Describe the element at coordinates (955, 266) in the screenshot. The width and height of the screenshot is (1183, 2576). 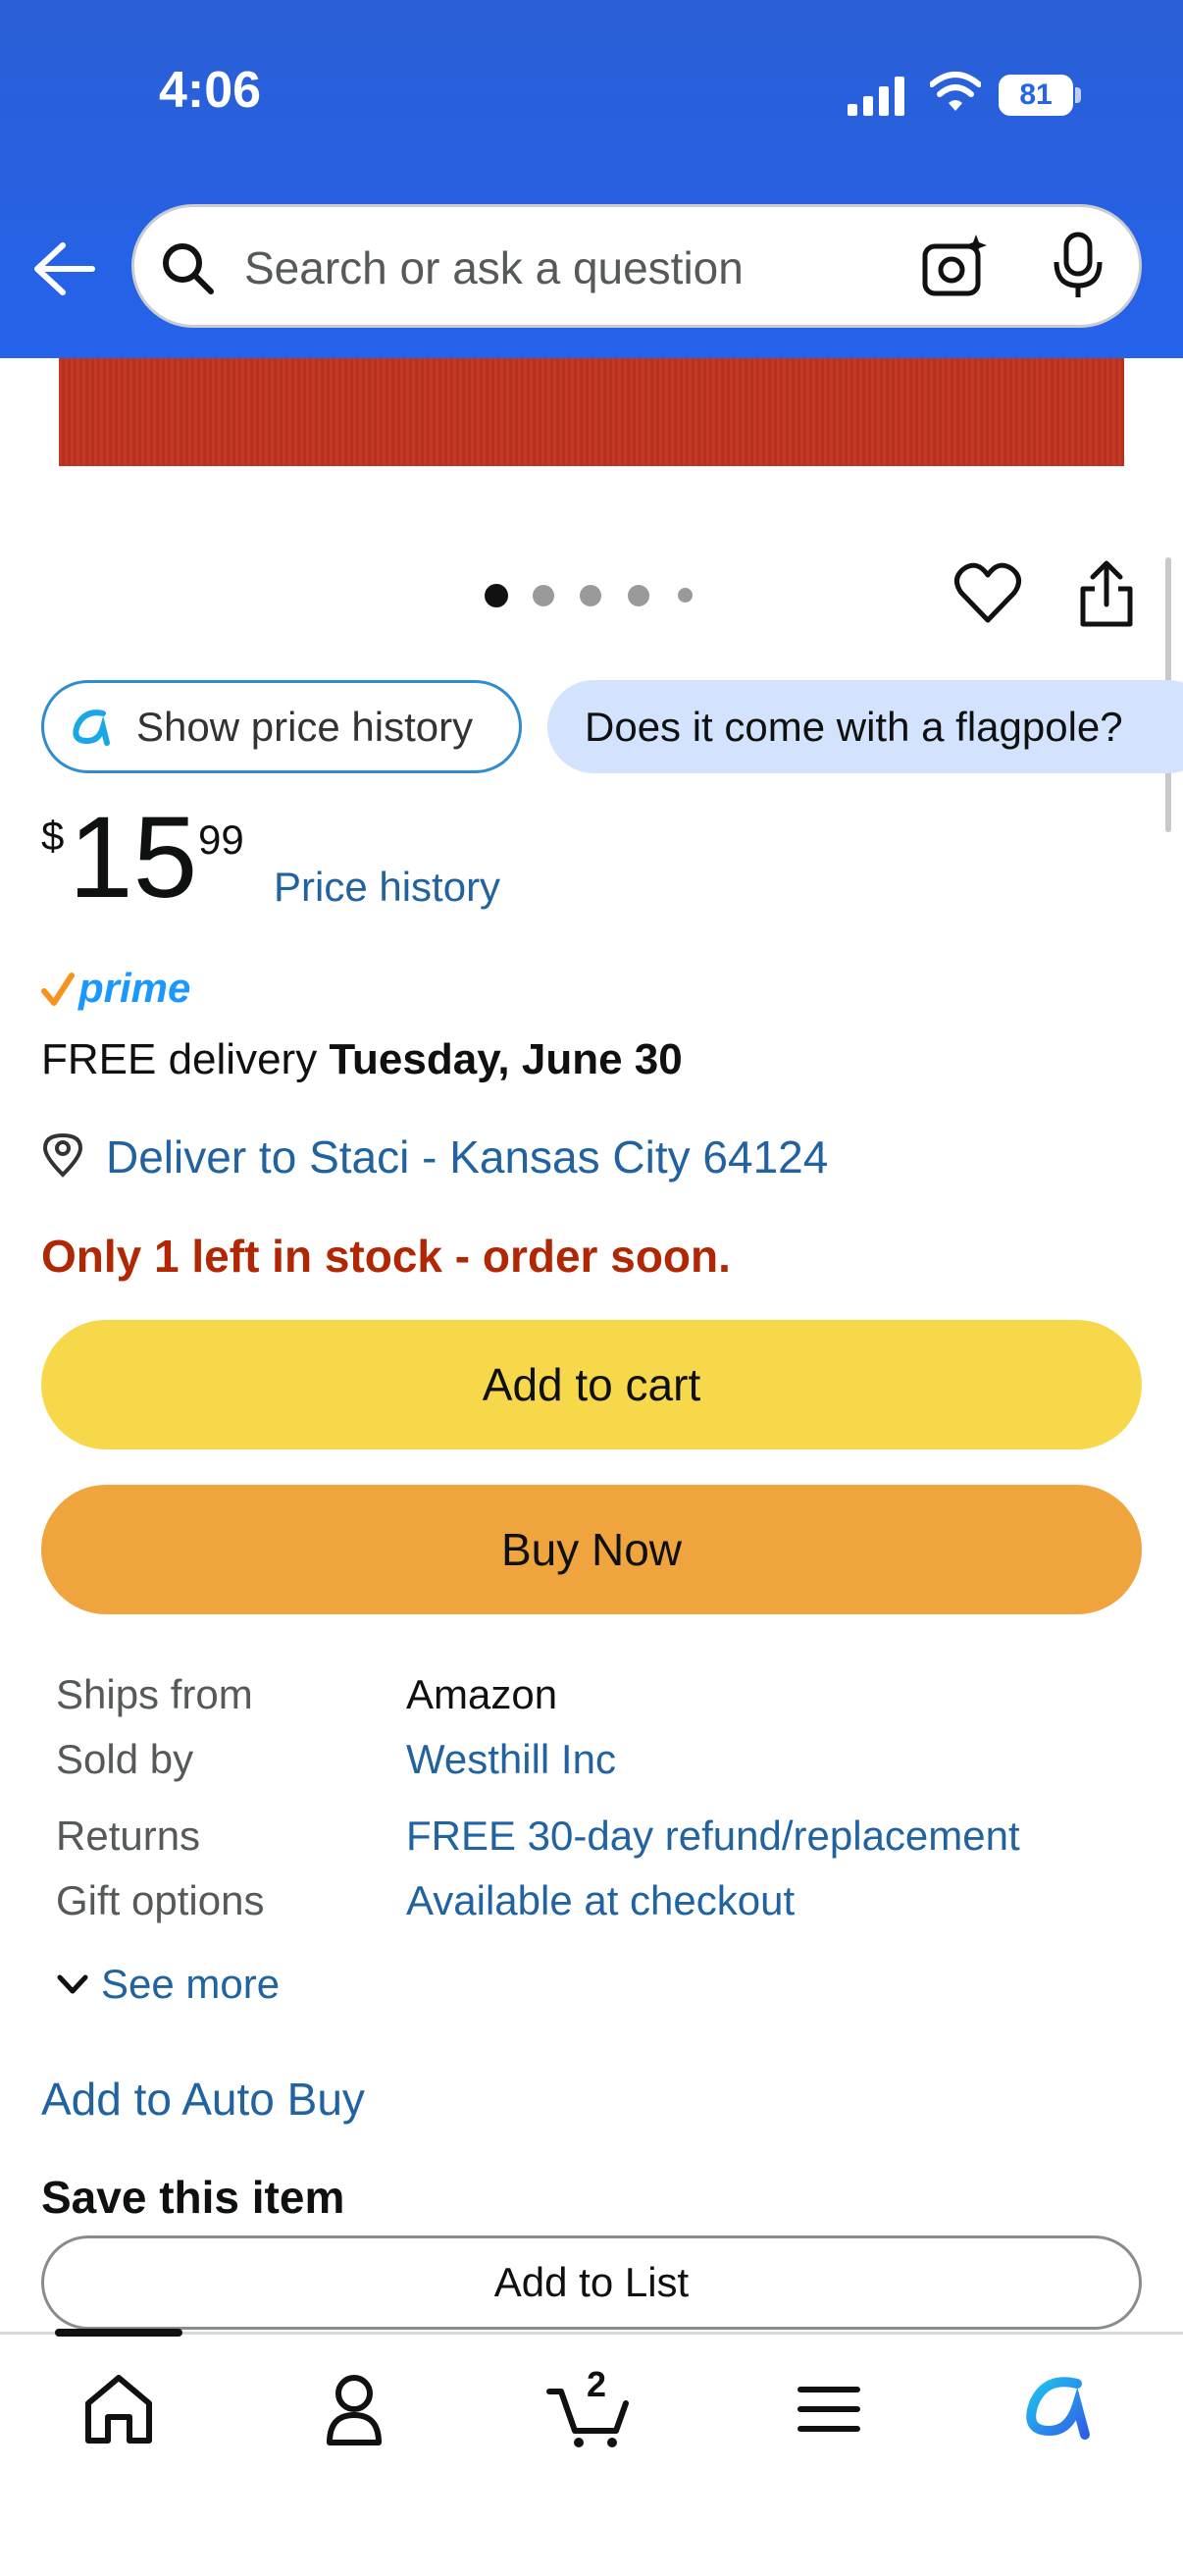
I see `camera-lens-icon` at that location.